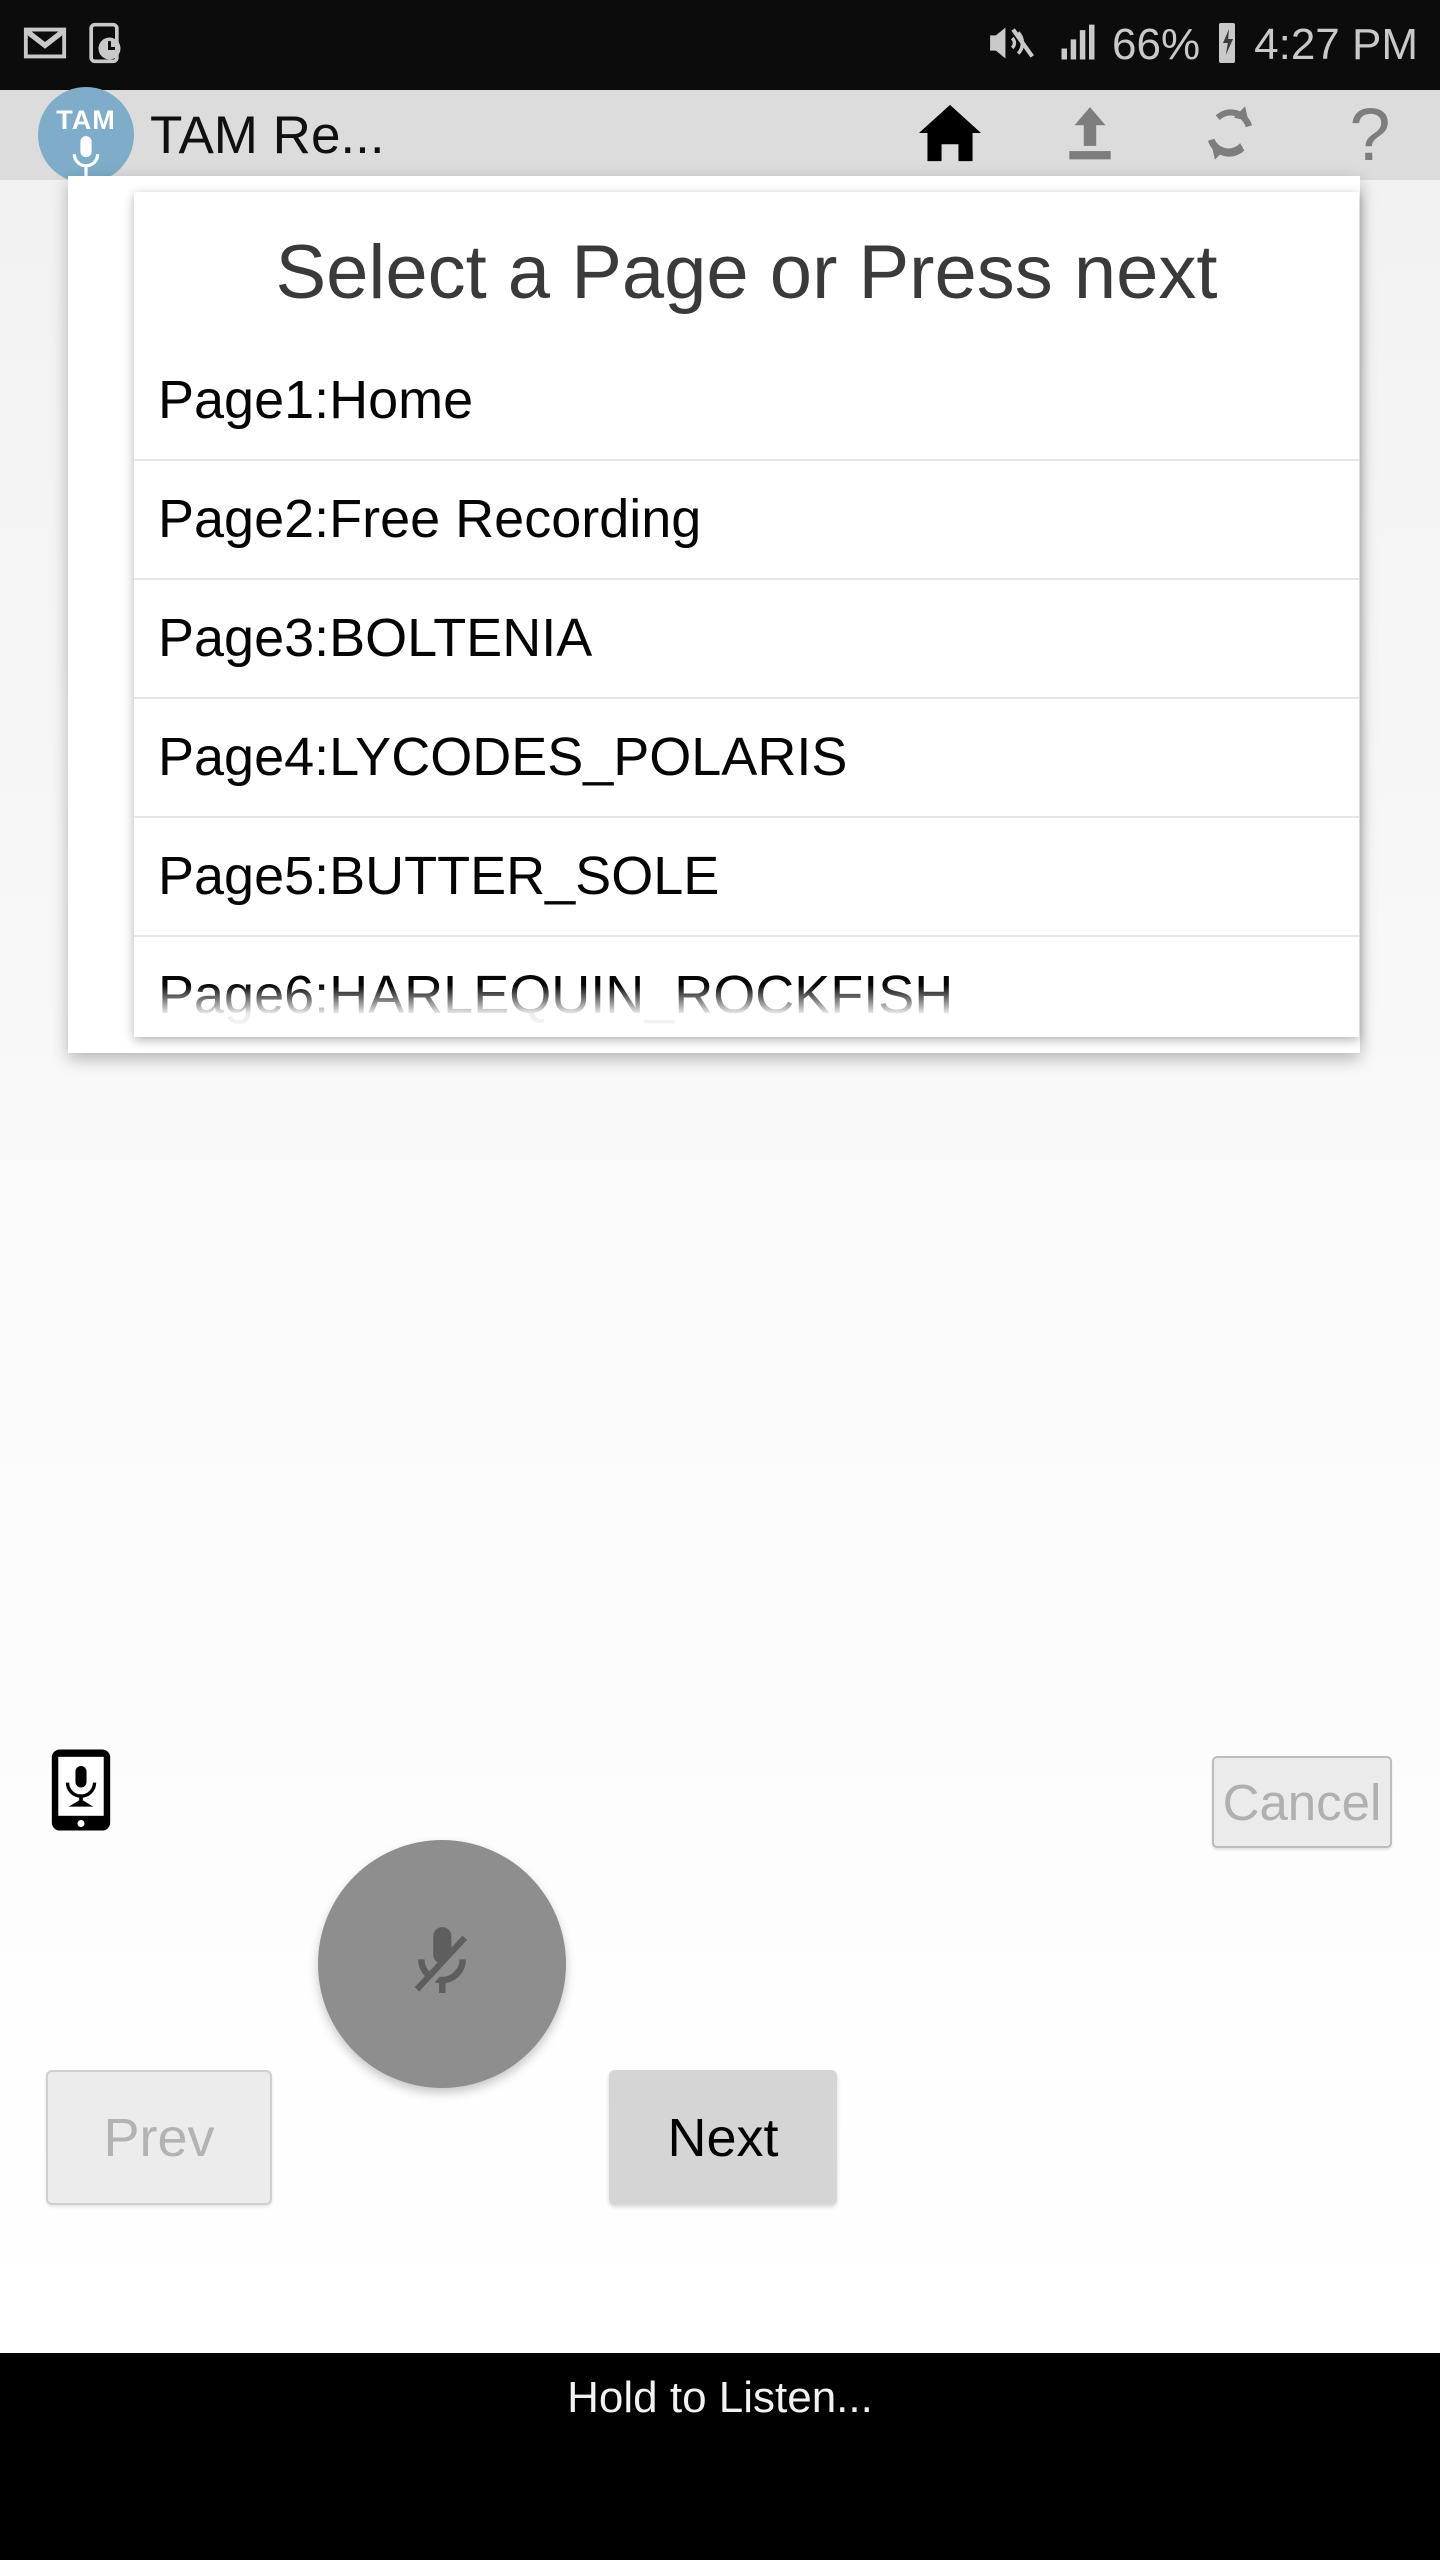 The height and width of the screenshot is (2560, 1440). I want to click on next-button: Next, so click(723, 2137).